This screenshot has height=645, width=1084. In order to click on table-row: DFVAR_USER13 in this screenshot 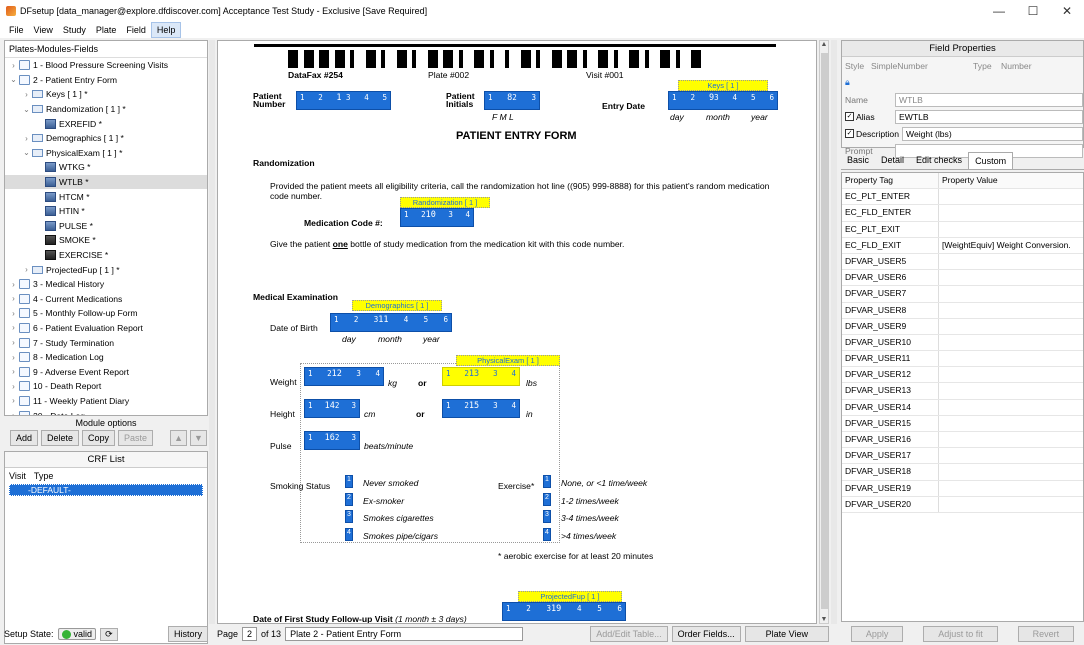, I will do `click(962, 391)`.